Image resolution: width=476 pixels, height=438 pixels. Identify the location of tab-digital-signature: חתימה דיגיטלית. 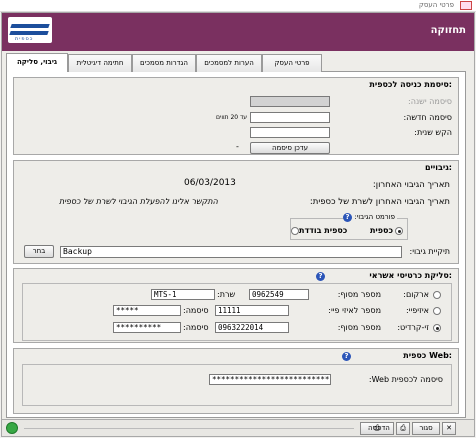
(100, 63).